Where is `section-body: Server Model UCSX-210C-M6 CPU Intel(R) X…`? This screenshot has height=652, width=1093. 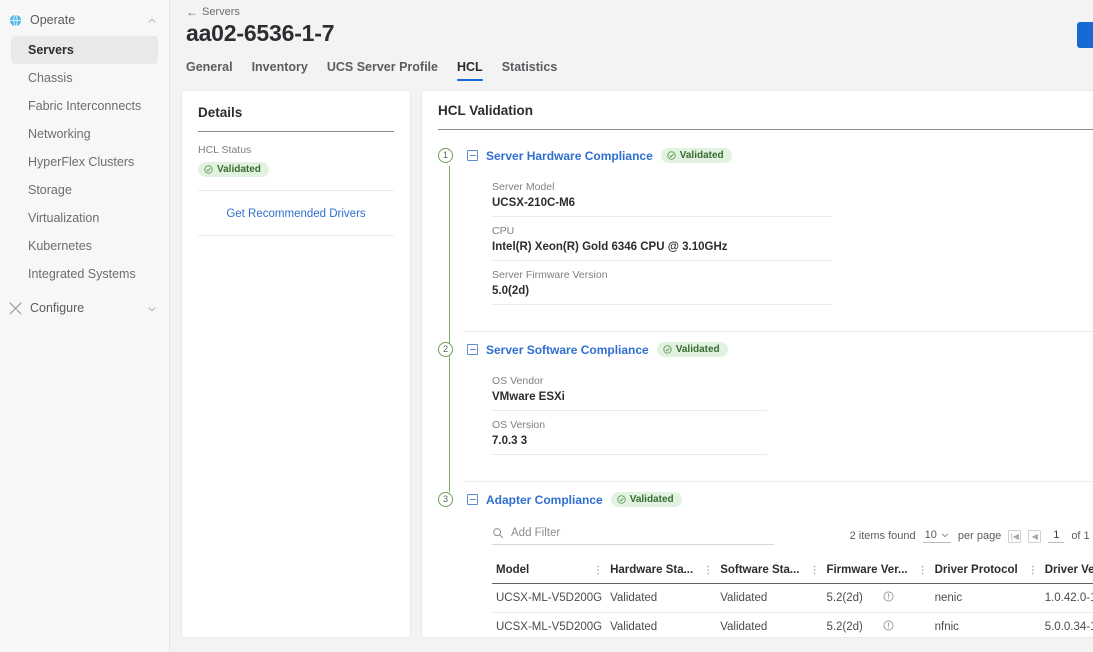
section-body: Server Model UCSX-210C-M6 CPU Intel(R) X… is located at coordinates (778, 248).